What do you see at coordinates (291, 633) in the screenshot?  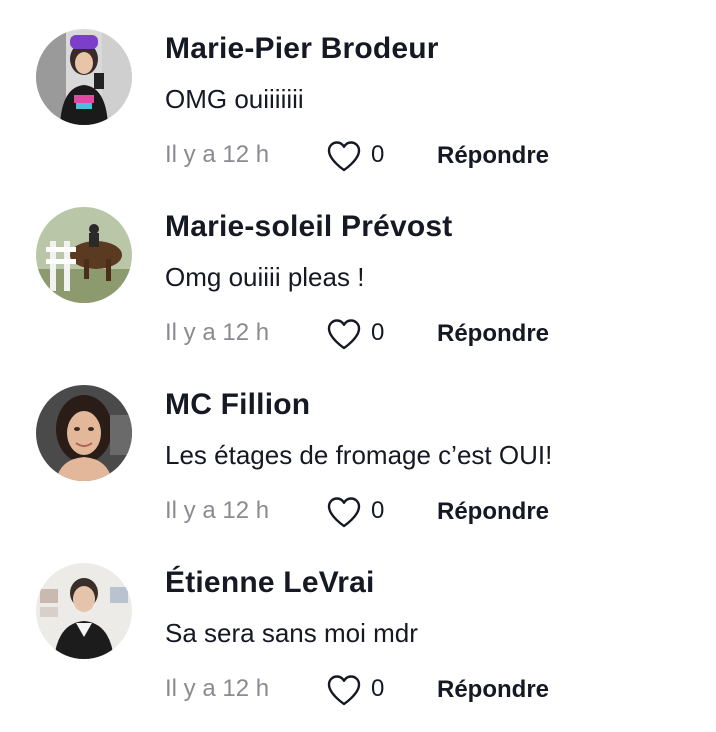 I see `comment-text: Sa sera sans moi mdr` at bounding box center [291, 633].